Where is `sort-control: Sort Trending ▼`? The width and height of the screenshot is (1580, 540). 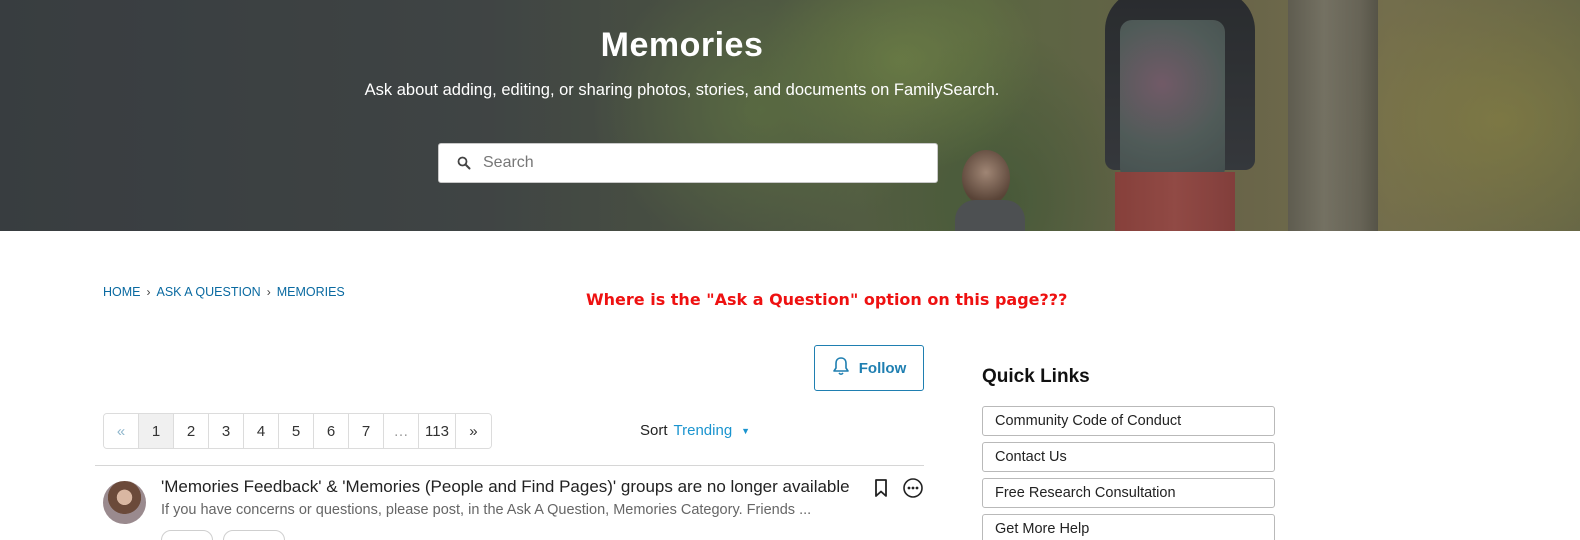
sort-control: Sort Trending ▼ is located at coordinates (695, 430).